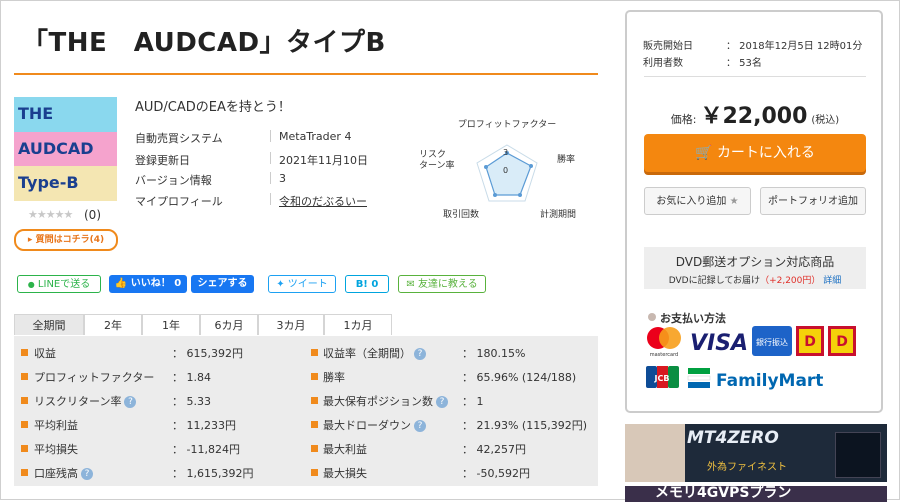 Image resolution: width=900 pixels, height=502 pixels. What do you see at coordinates (302, 284) in the screenshot?
I see `tweet-button: ✦ ツイート` at bounding box center [302, 284].